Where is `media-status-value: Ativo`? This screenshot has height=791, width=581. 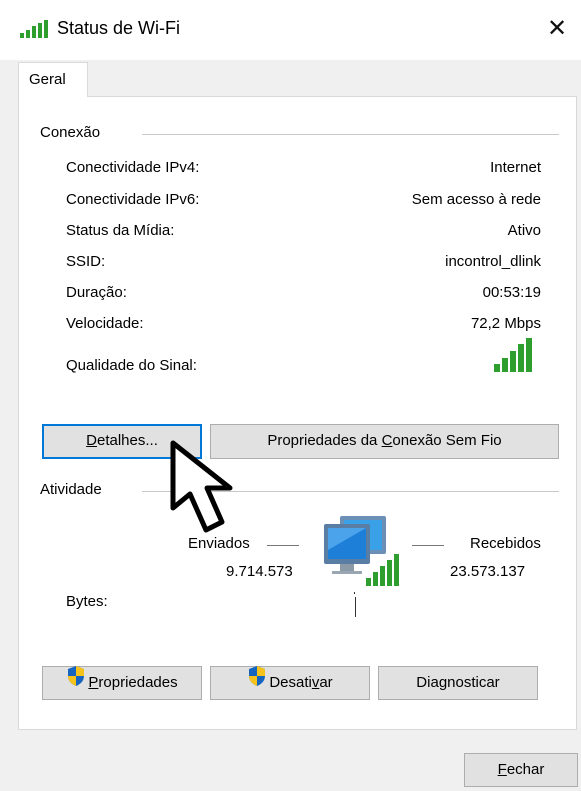 media-status-value: Ativo is located at coordinates (524, 230).